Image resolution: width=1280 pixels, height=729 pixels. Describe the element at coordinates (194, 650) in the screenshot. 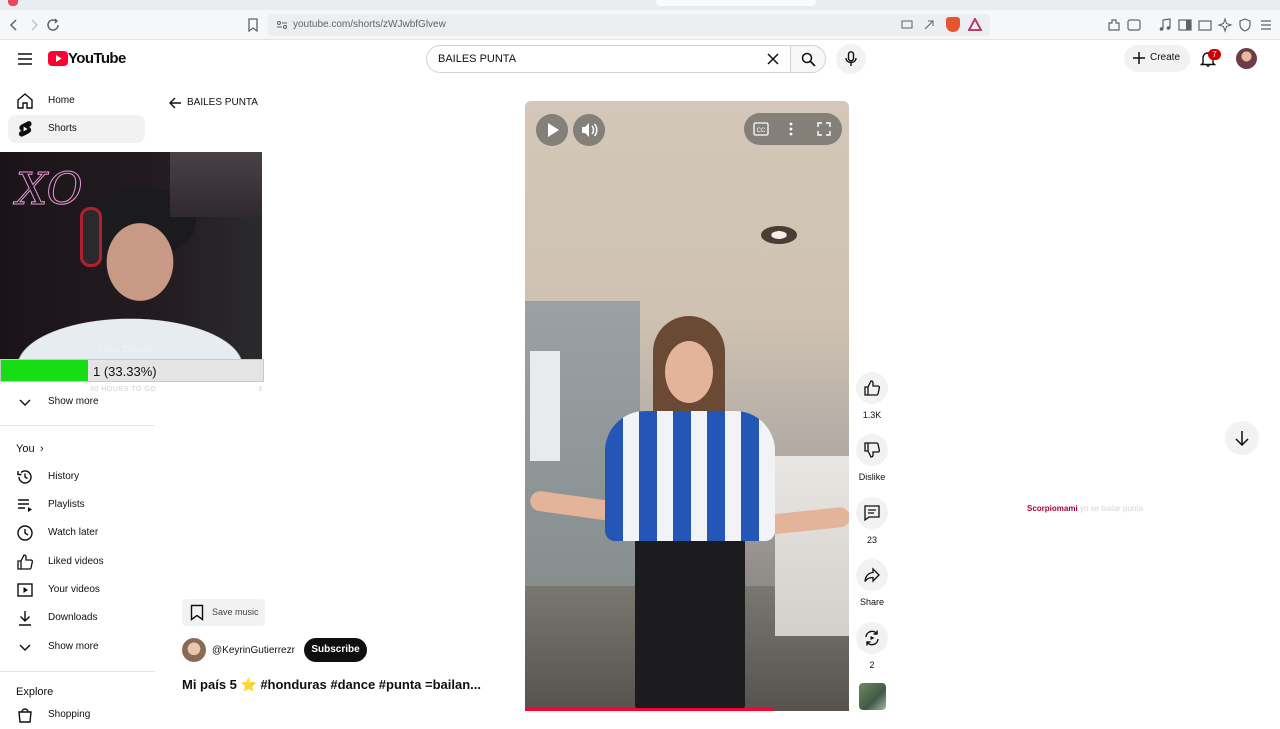

I see `channel-avatar` at that location.